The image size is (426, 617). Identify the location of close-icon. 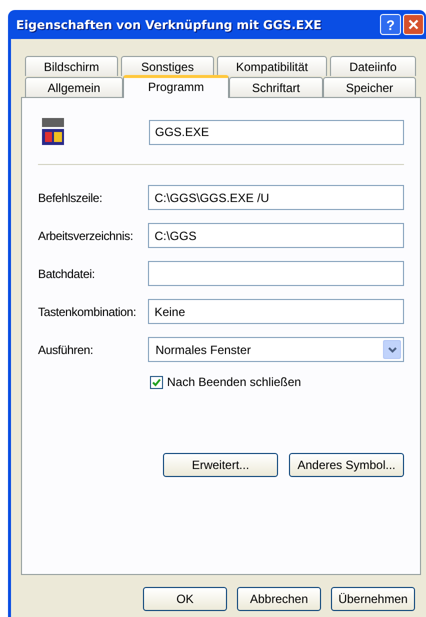
(413, 24).